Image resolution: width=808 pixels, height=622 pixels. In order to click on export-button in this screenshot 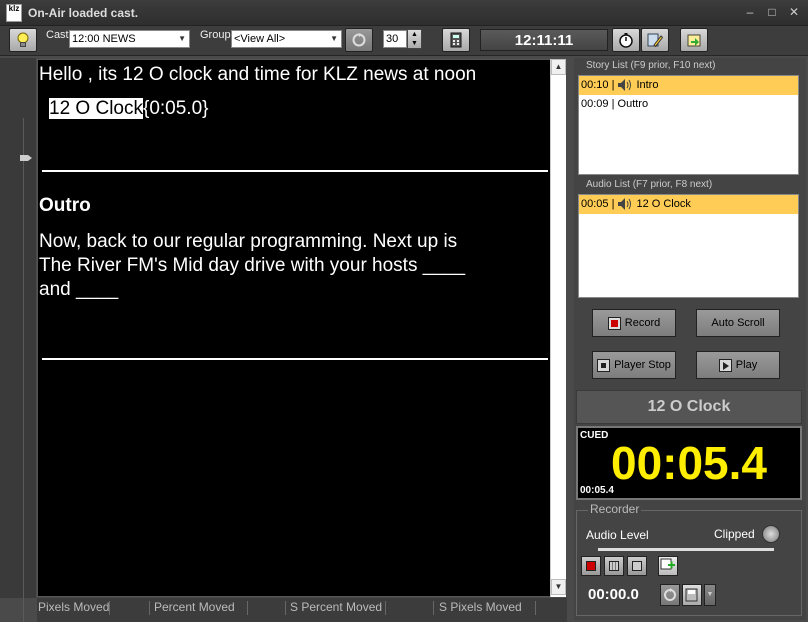, I will do `click(694, 40)`.